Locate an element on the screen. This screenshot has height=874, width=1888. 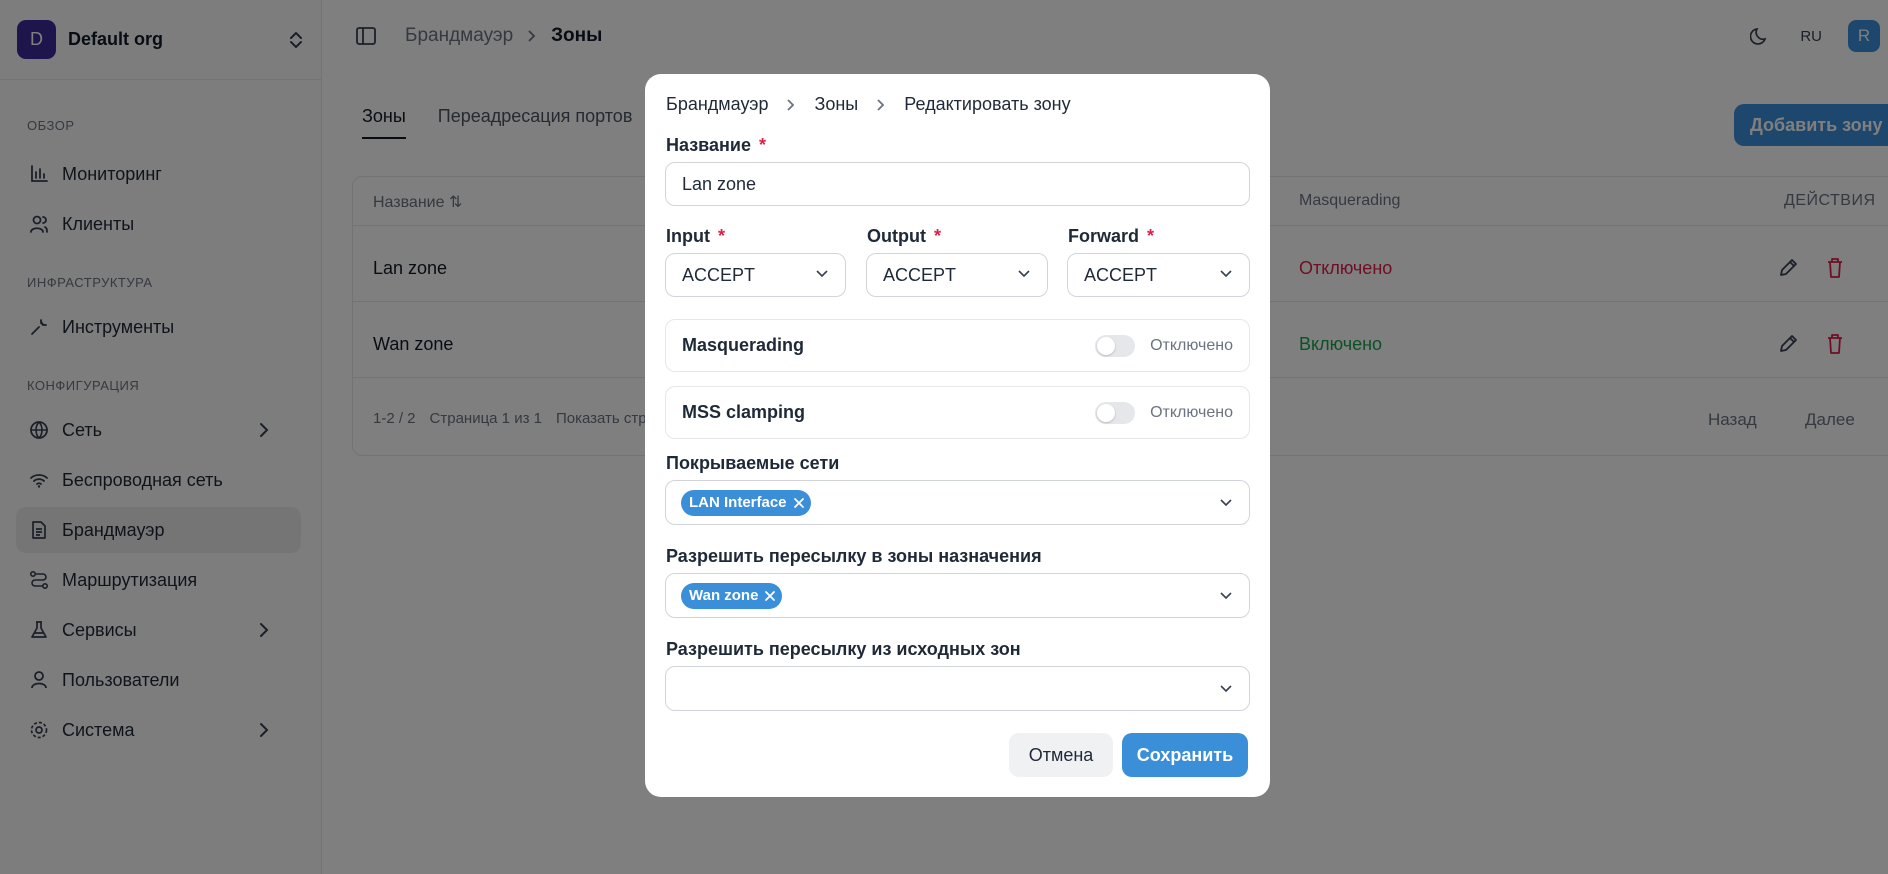
masquerading-label: Masquerading is located at coordinates (743, 345).